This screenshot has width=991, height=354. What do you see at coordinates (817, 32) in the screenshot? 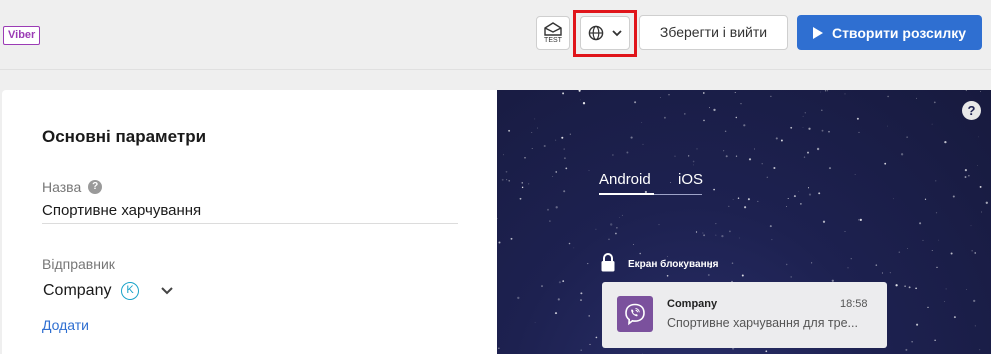
I see `play-icon` at bounding box center [817, 32].